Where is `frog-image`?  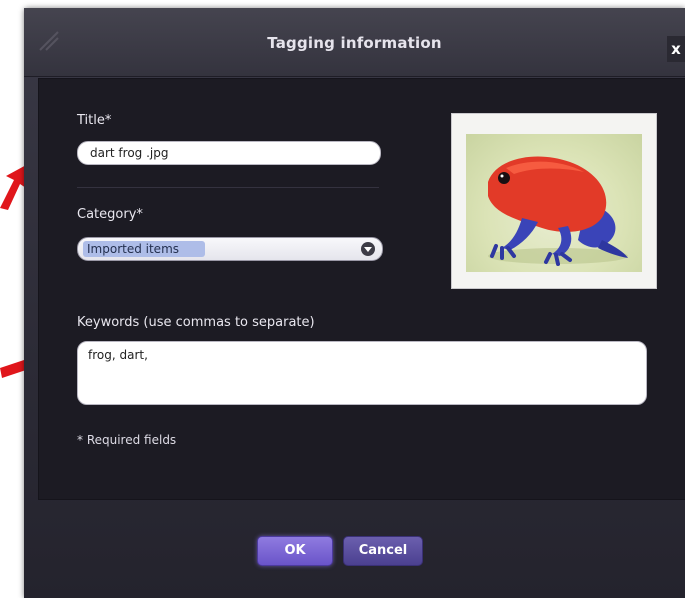
frog-image is located at coordinates (554, 203).